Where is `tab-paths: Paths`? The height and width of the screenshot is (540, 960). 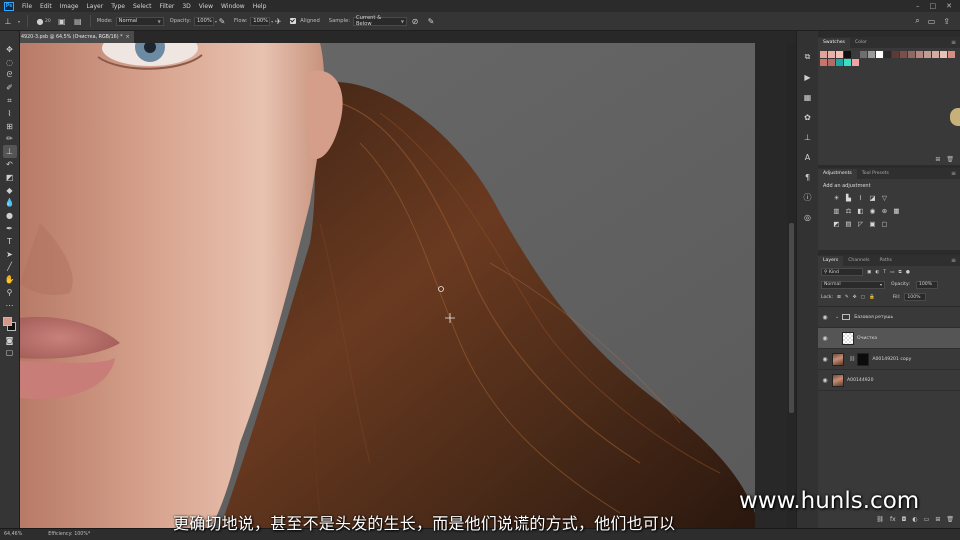
tab-paths: Paths is located at coordinates (885, 261).